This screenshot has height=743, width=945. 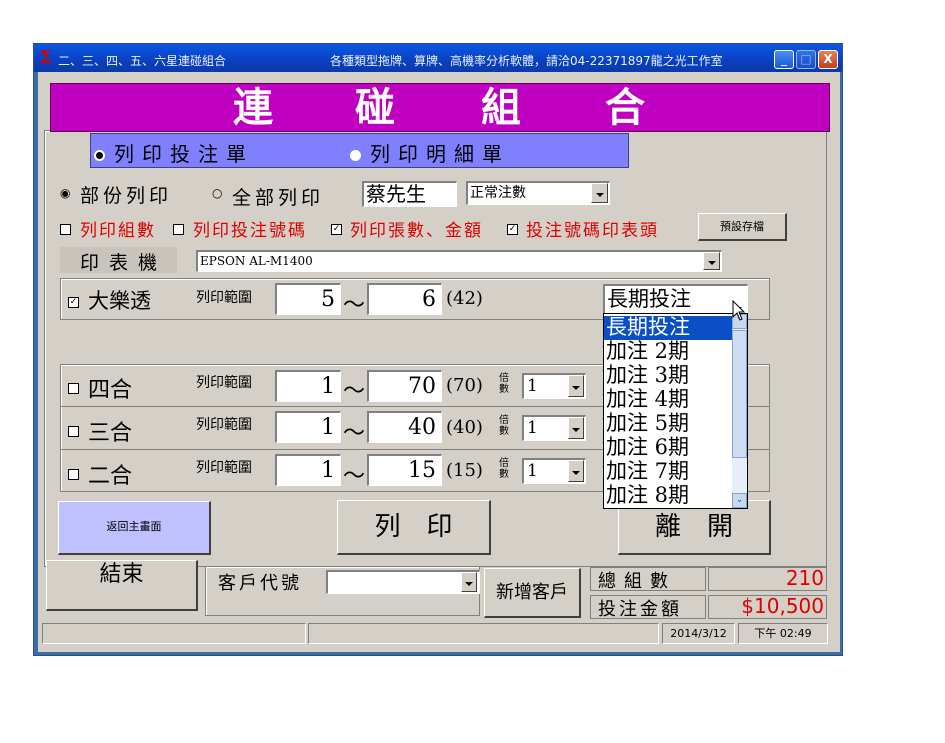 I want to click on close-button: X, so click(x=828, y=59).